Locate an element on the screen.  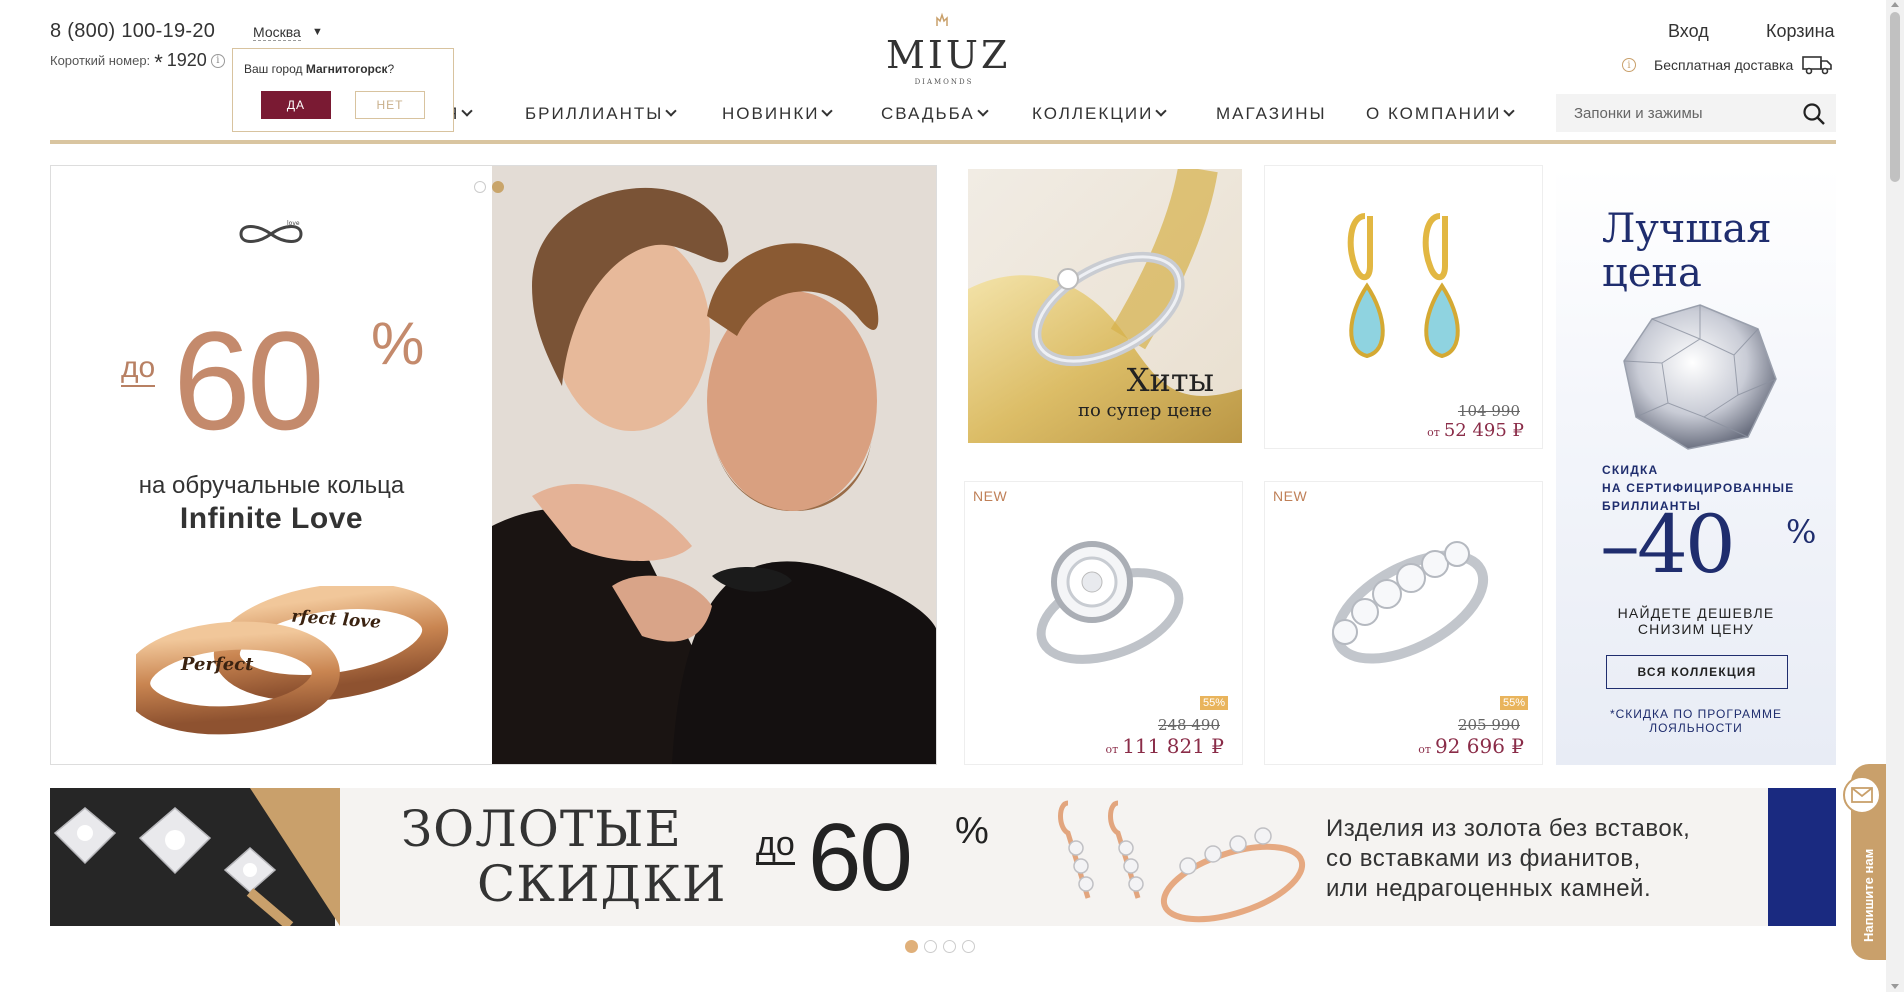
price-value: 92 696 ₽ is located at coordinates (1479, 746).